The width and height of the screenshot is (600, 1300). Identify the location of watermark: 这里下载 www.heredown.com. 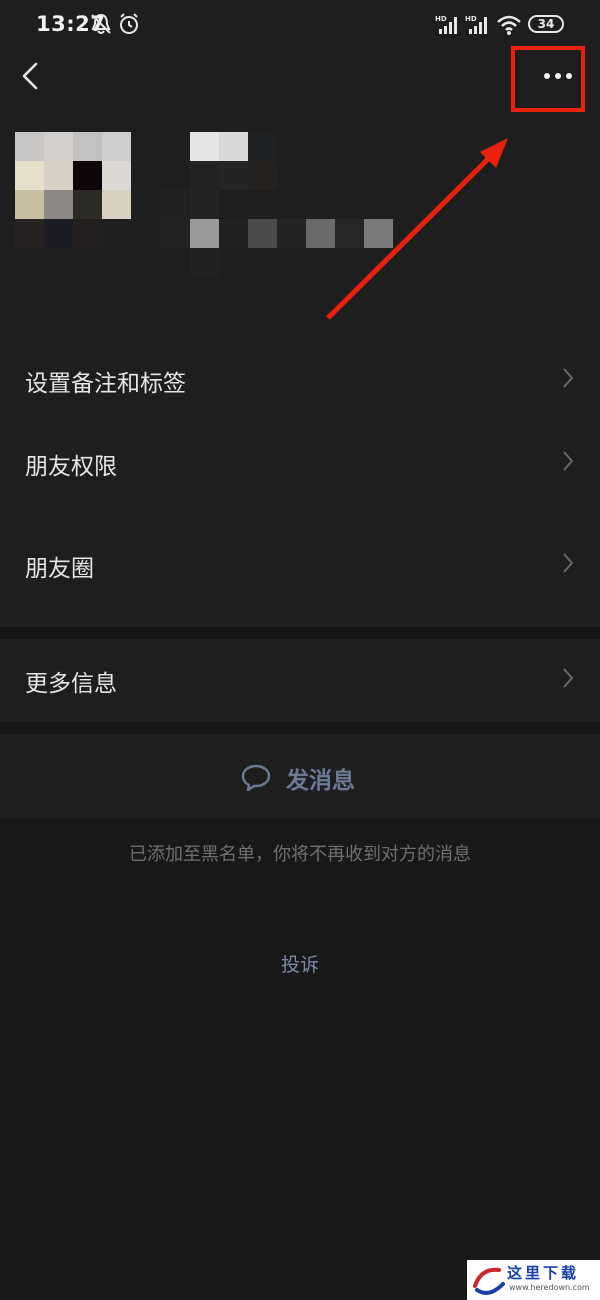
(533, 1280).